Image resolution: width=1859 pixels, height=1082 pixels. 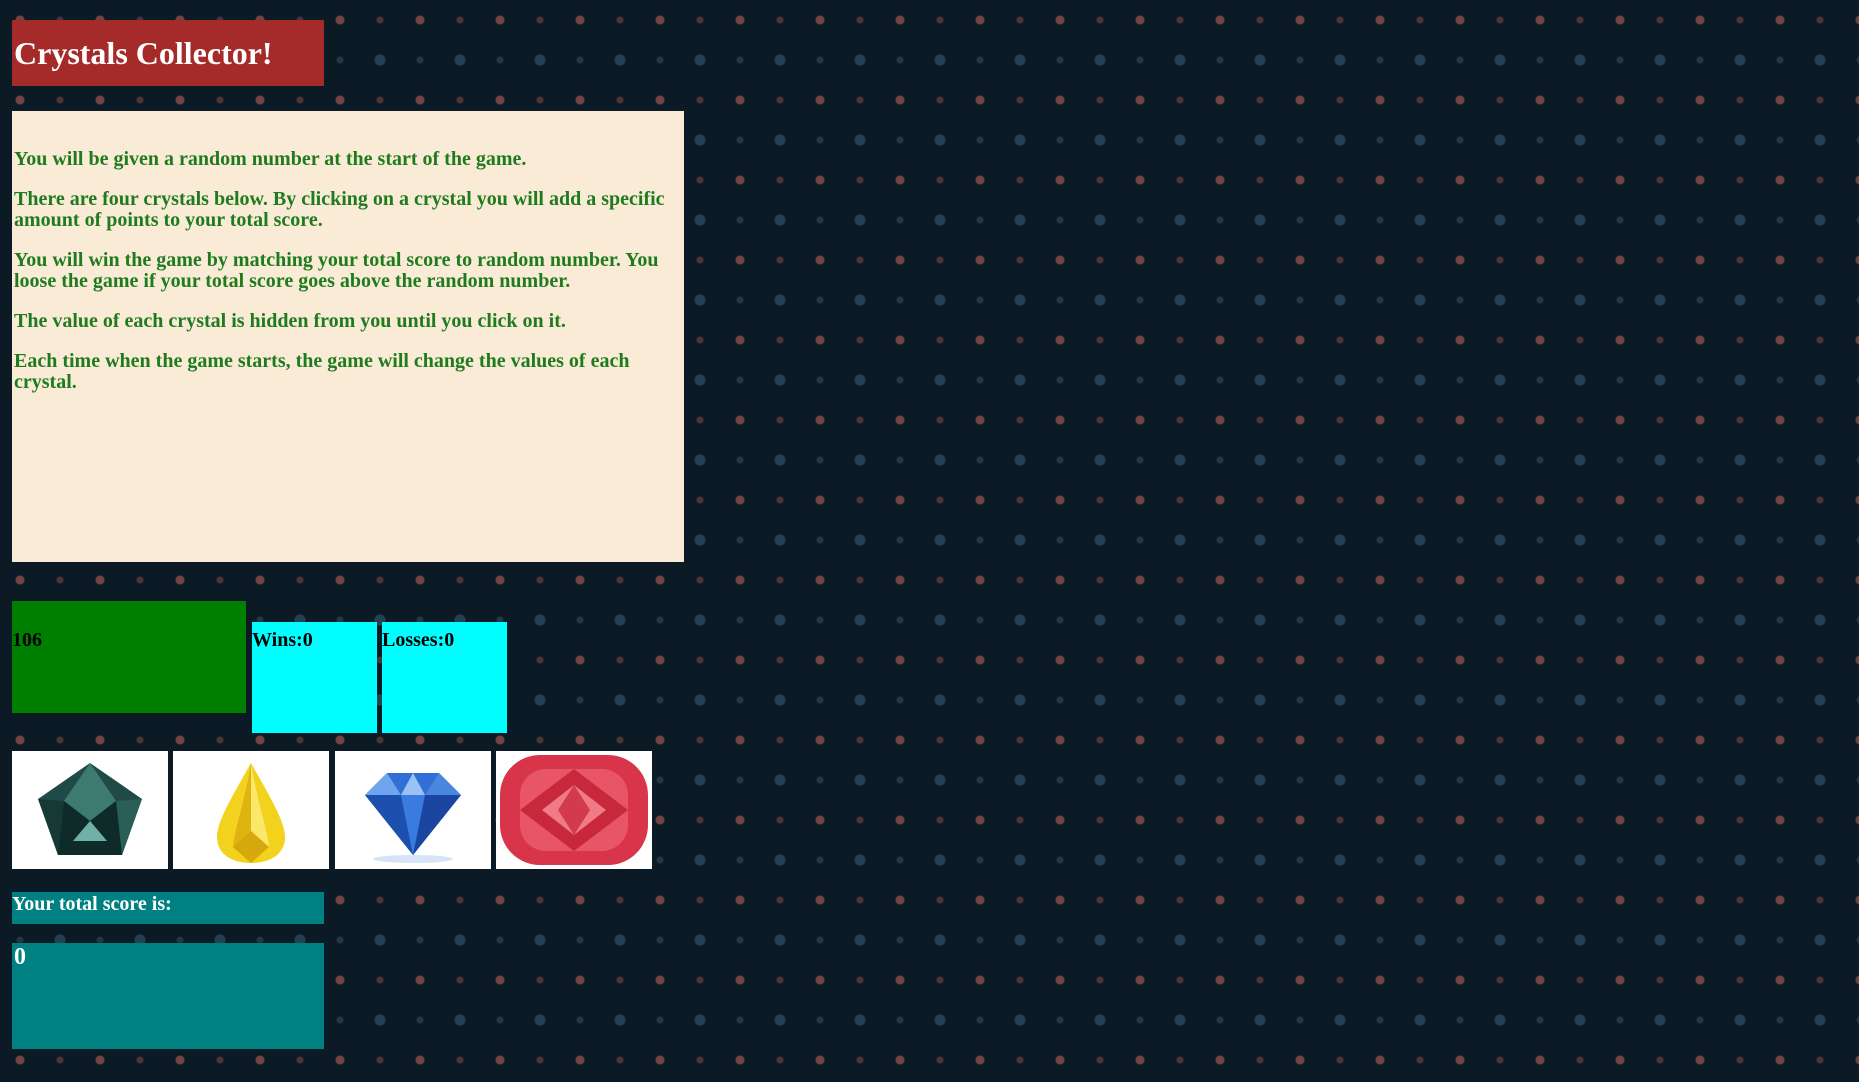 I want to click on teal-gem-icon, so click(x=90, y=809).